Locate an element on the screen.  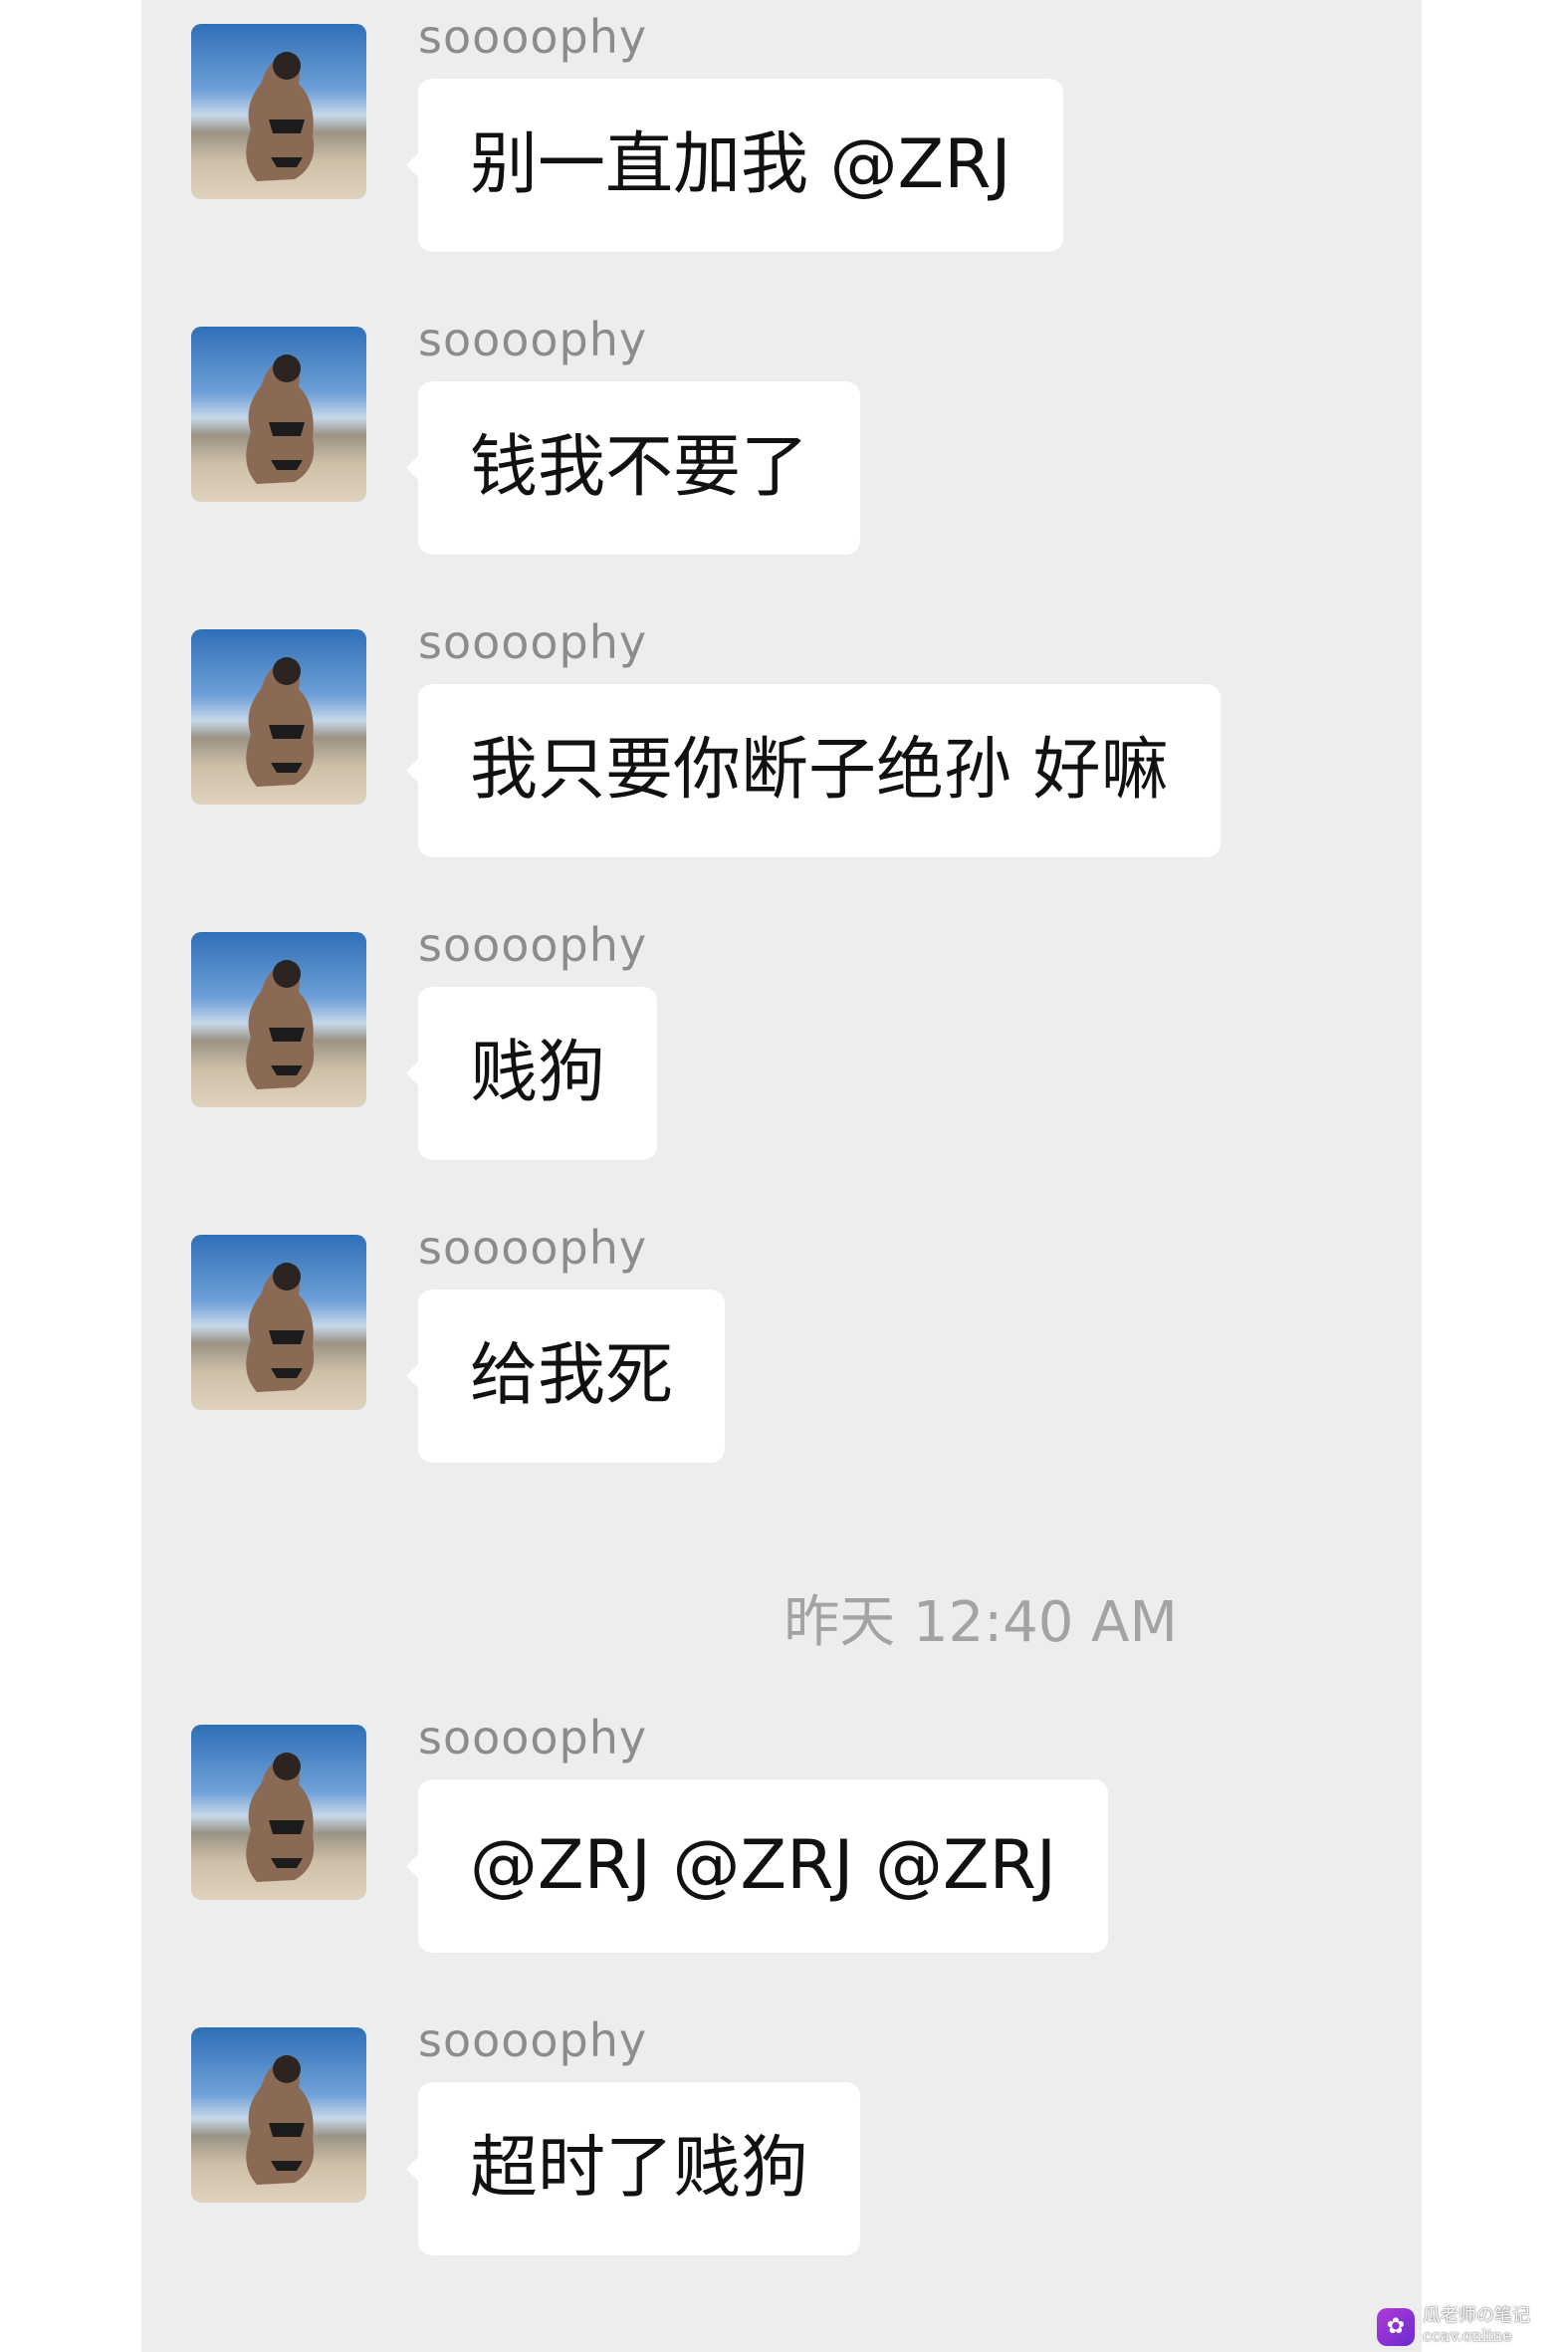
watermark-title: 瓜老师の笔记 is located at coordinates (1476, 2315).